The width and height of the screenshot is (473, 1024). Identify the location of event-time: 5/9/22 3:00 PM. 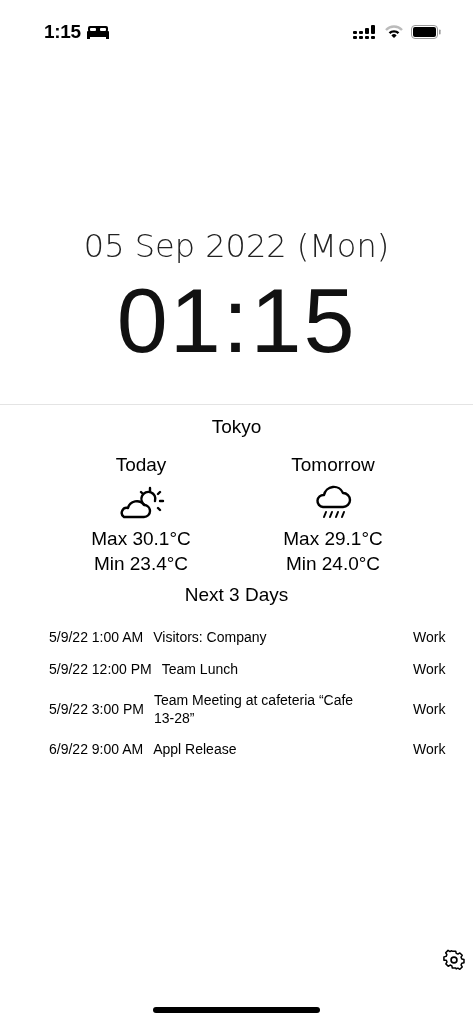
(96, 709).